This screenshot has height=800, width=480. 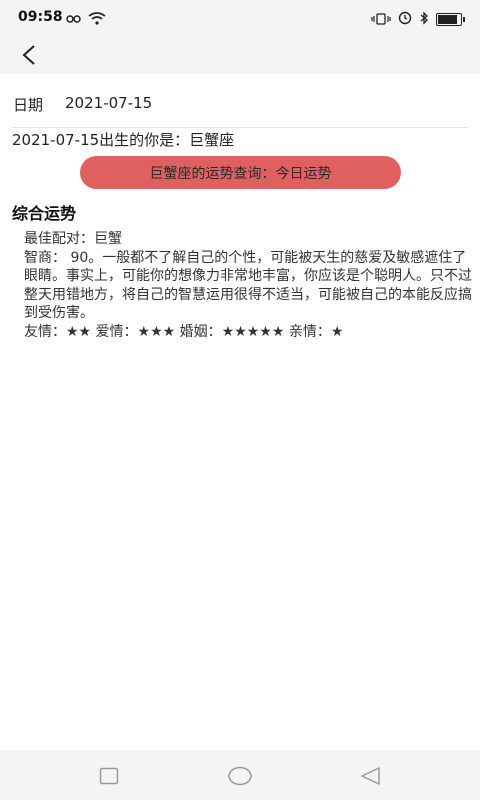 I want to click on back-button, so click(x=29, y=55).